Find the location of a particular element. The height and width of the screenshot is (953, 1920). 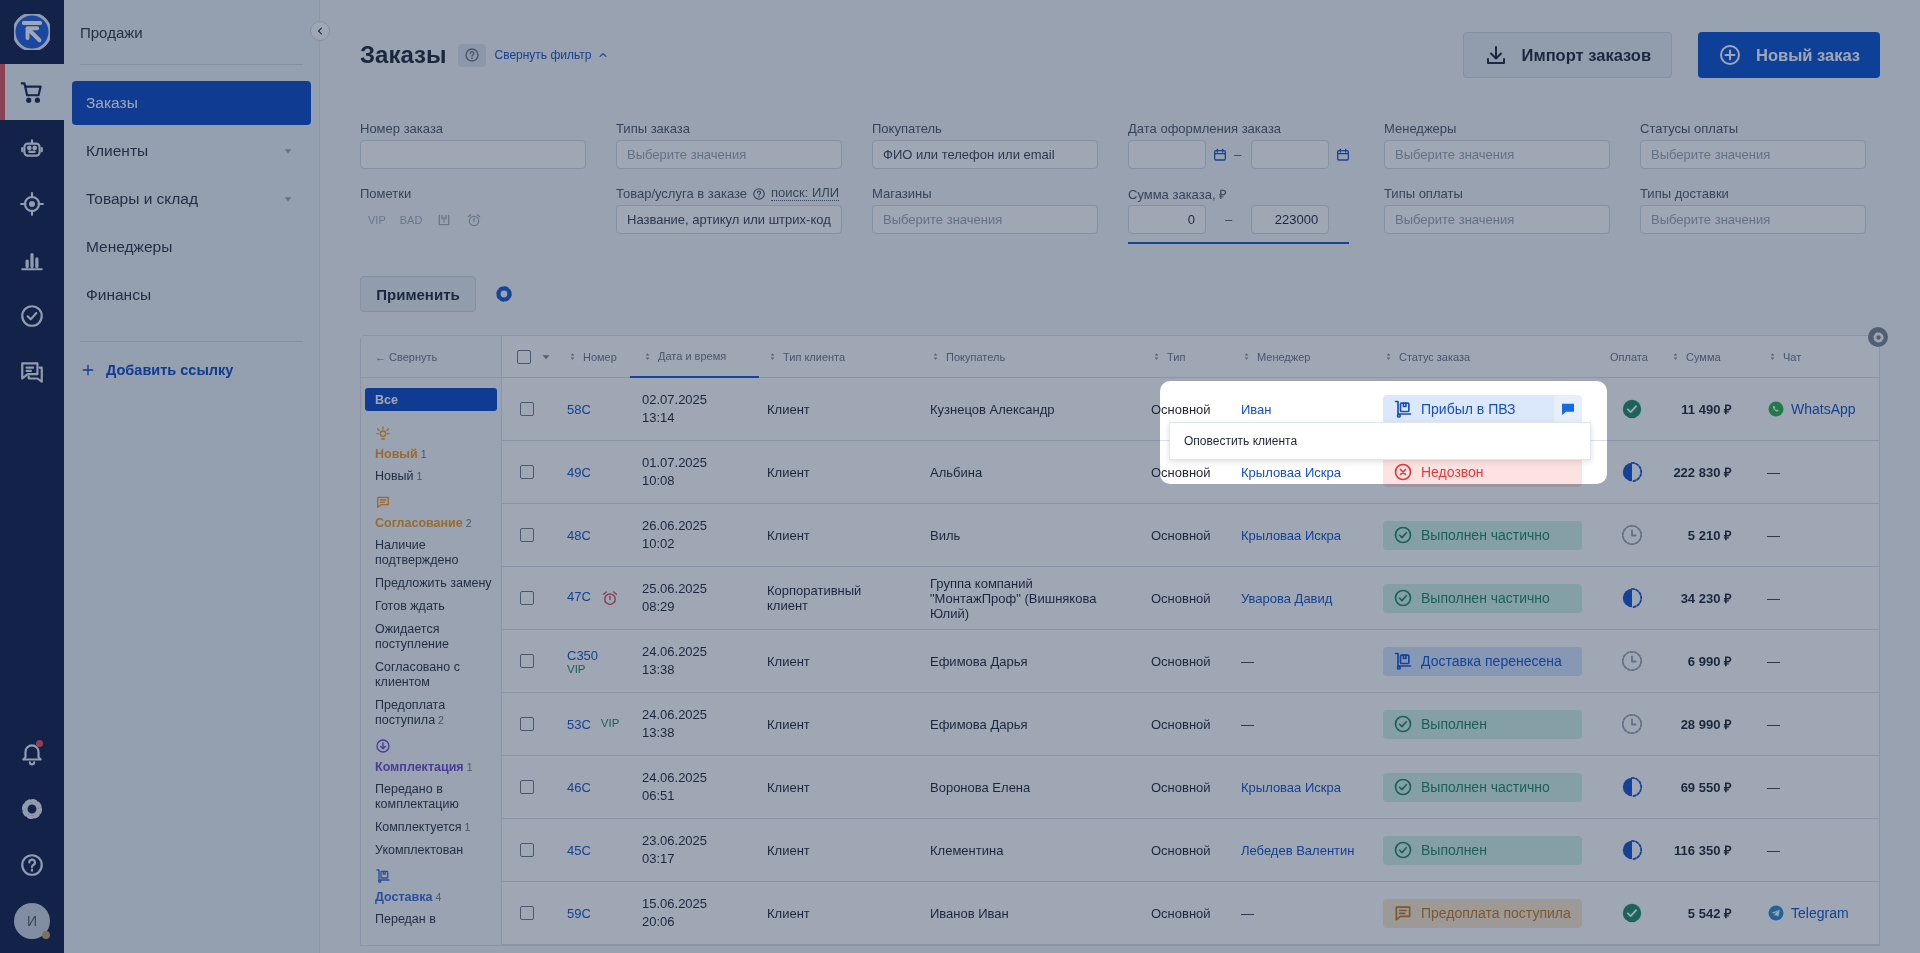

manager-link: Лебедев Валентин is located at coordinates (1304, 850).